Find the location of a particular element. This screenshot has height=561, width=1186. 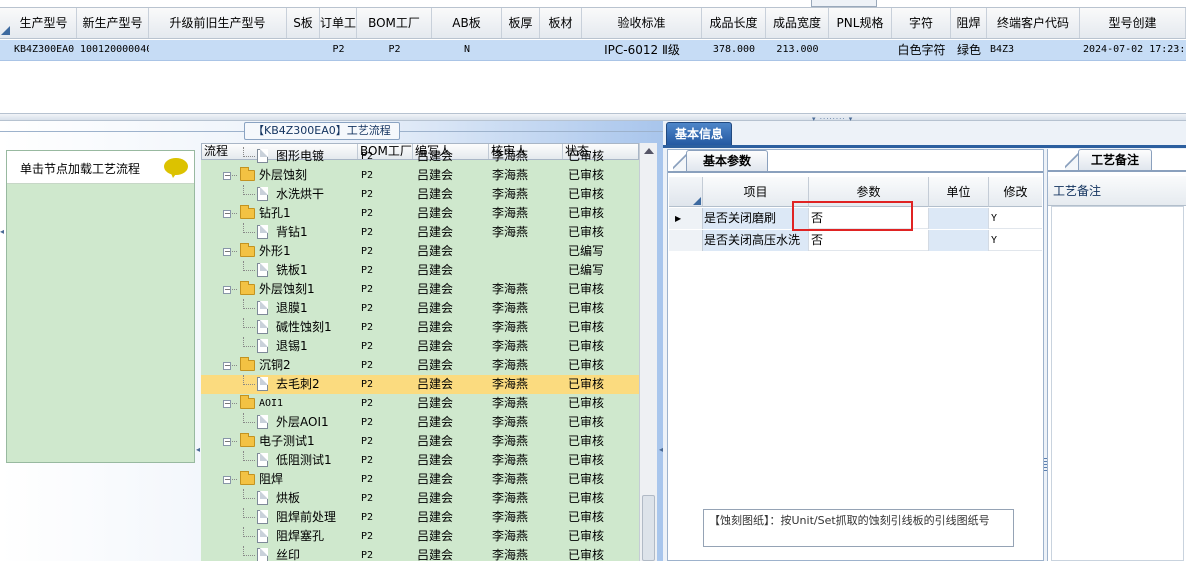

cell-order-factory: P2 is located at coordinates (338, 50).